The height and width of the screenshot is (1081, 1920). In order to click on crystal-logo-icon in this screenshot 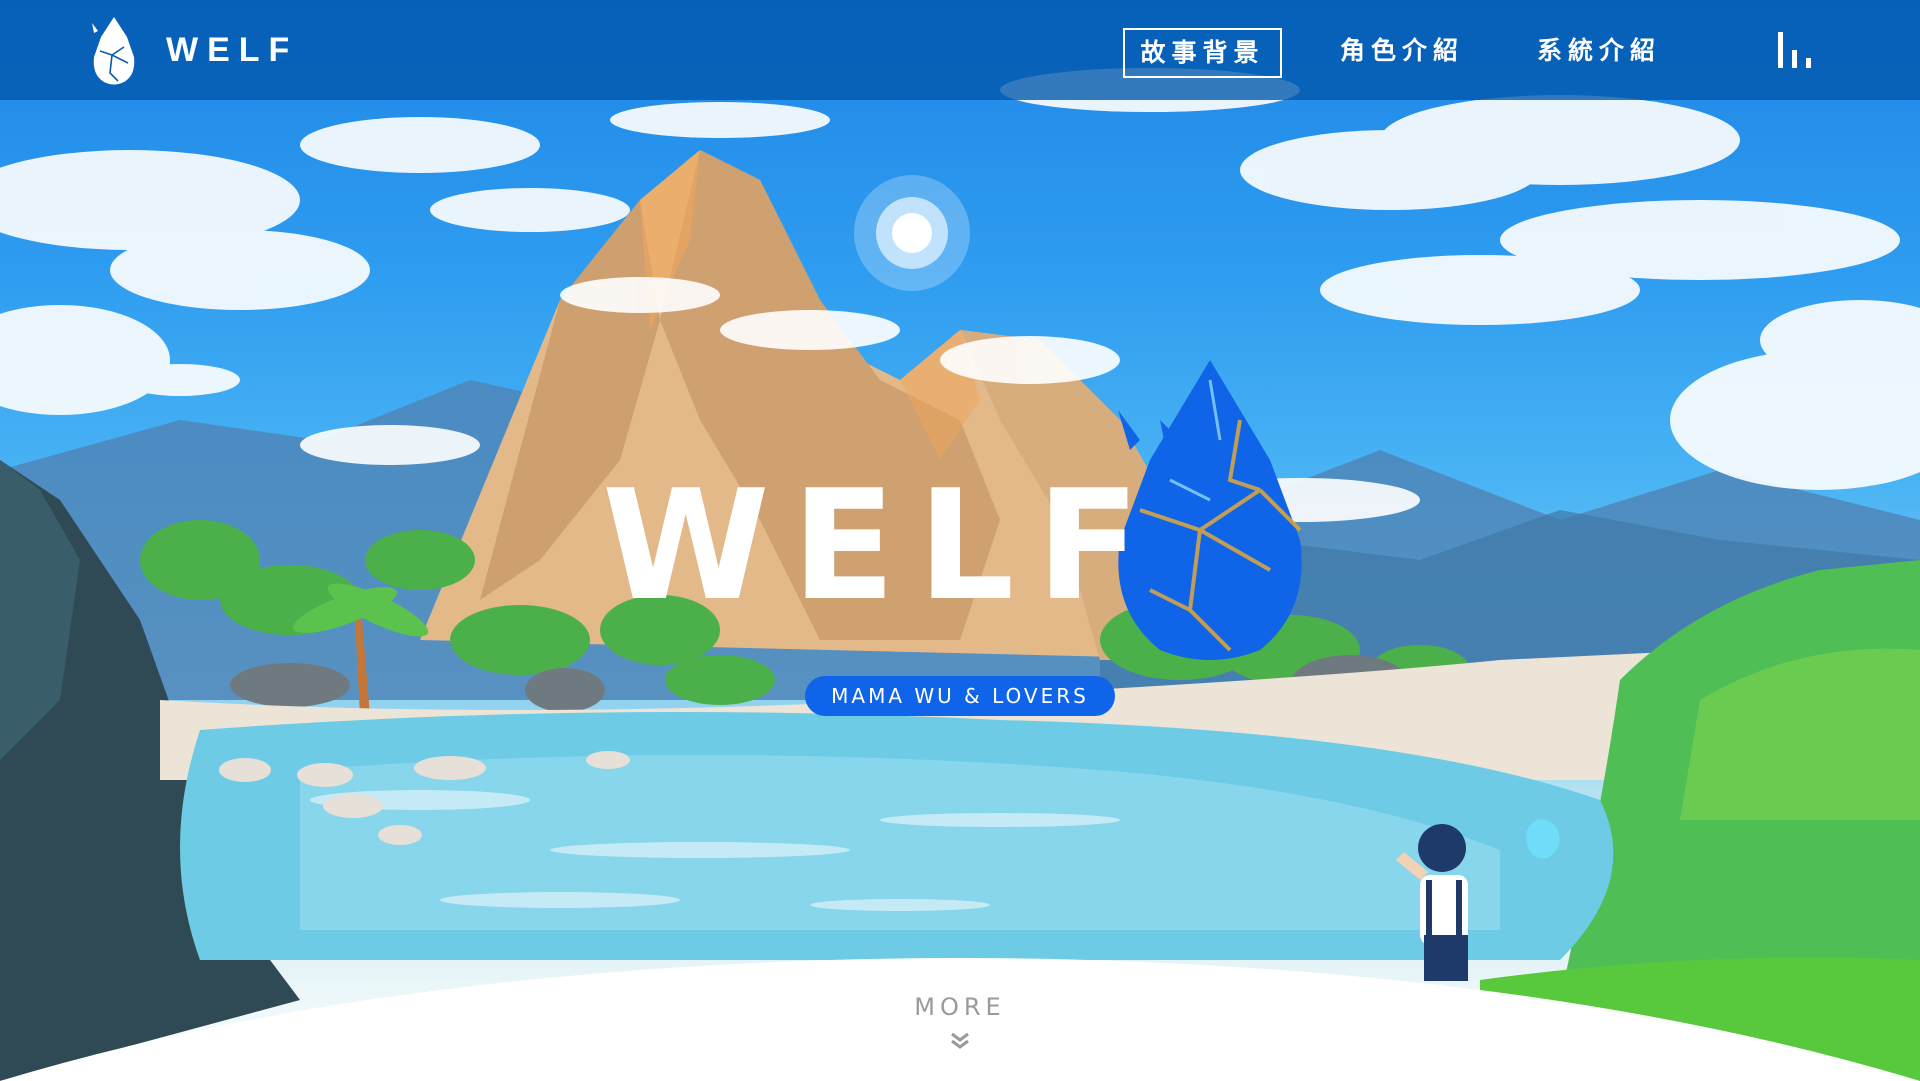, I will do `click(113, 51)`.